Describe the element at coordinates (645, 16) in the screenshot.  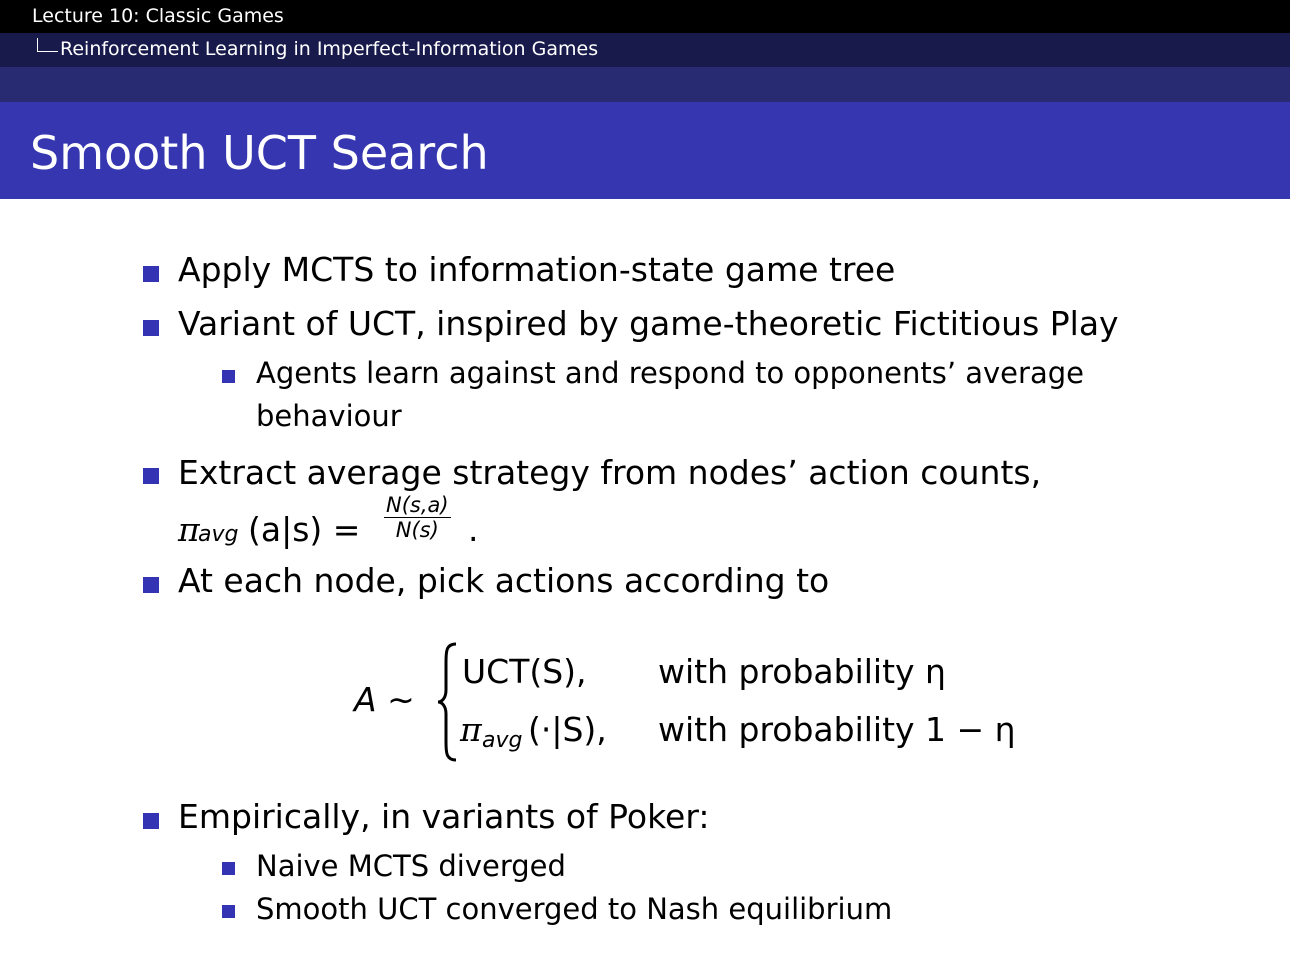
I see `header-lecture-bar: Lecture 10: Classic Games` at that location.